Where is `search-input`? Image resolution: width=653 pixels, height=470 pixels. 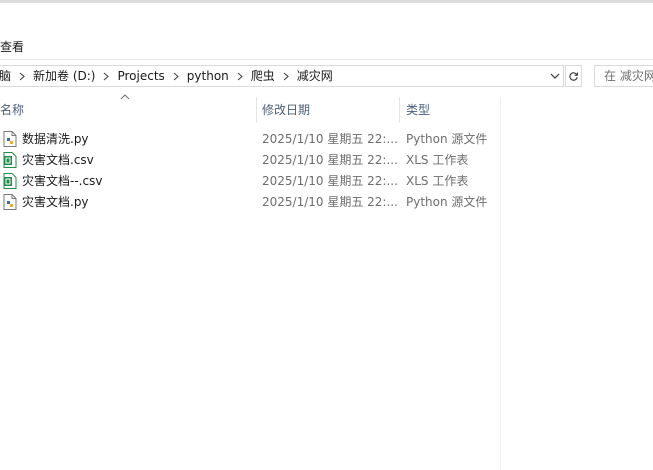
search-input is located at coordinates (624, 76).